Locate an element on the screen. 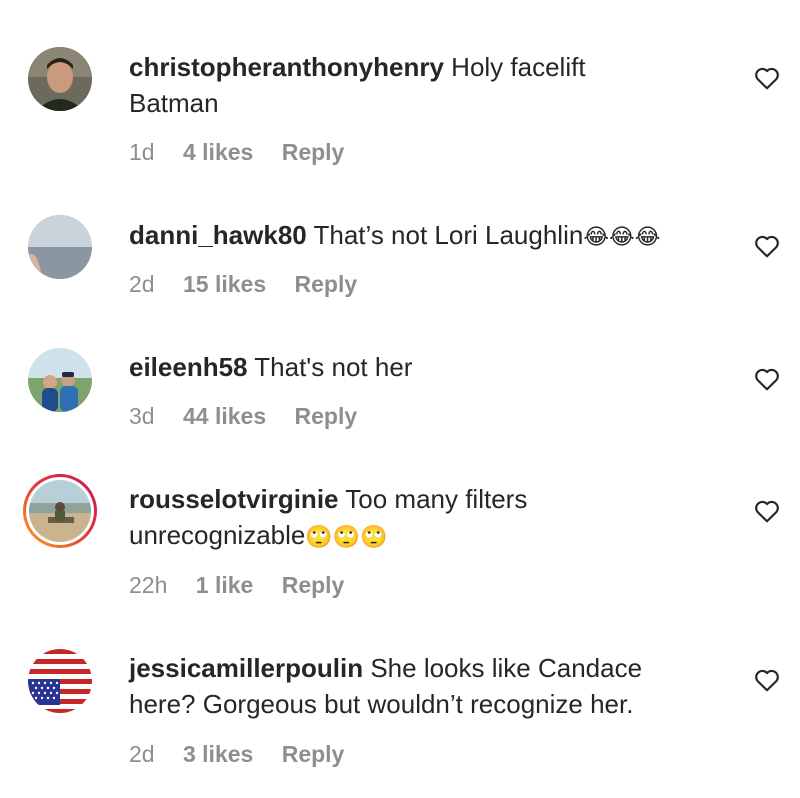  comment-likes: 44 likes is located at coordinates (224, 416).